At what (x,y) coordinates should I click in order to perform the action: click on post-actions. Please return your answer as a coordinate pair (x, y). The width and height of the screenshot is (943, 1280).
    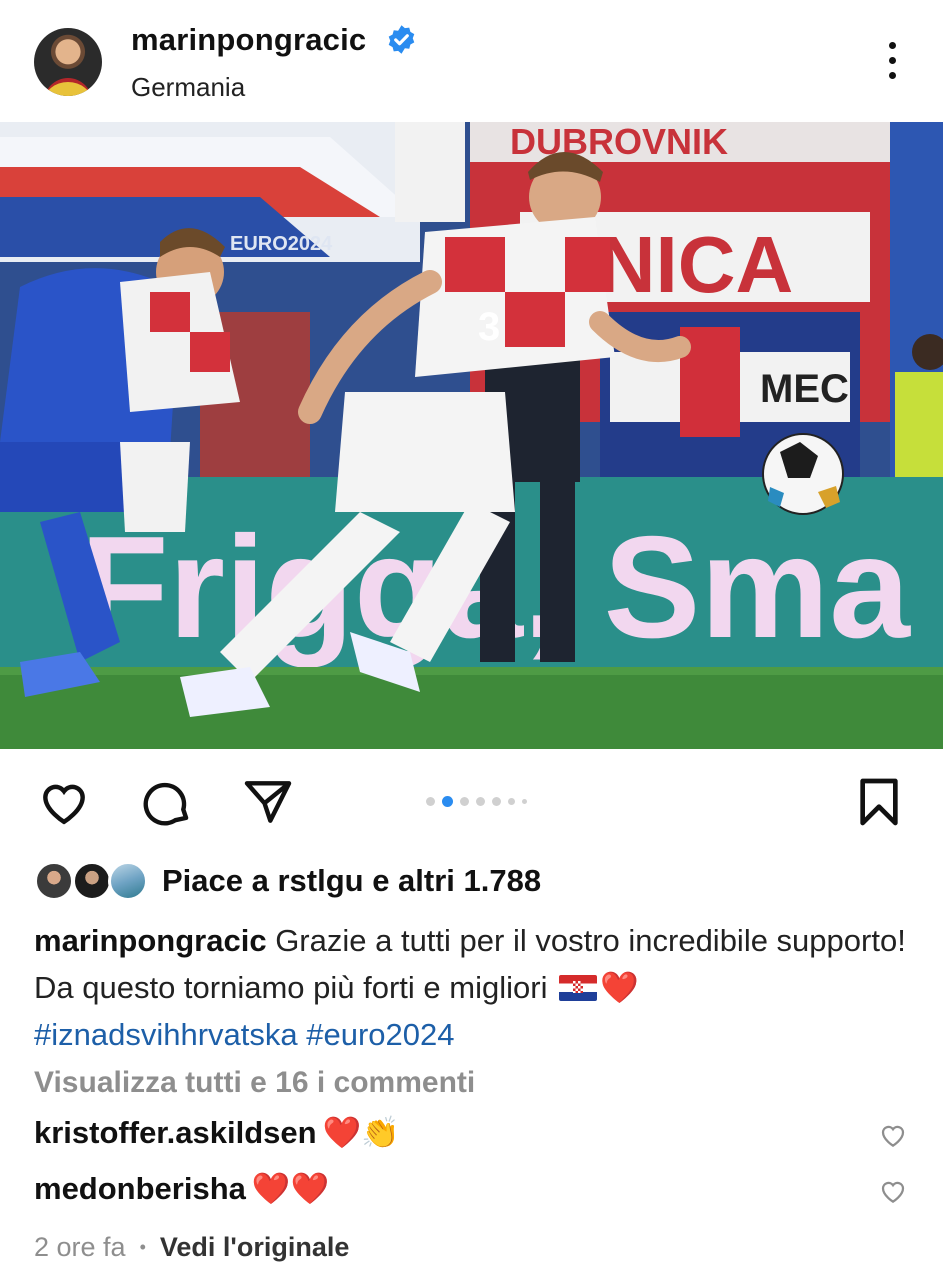
    Looking at the image, I should click on (471, 800).